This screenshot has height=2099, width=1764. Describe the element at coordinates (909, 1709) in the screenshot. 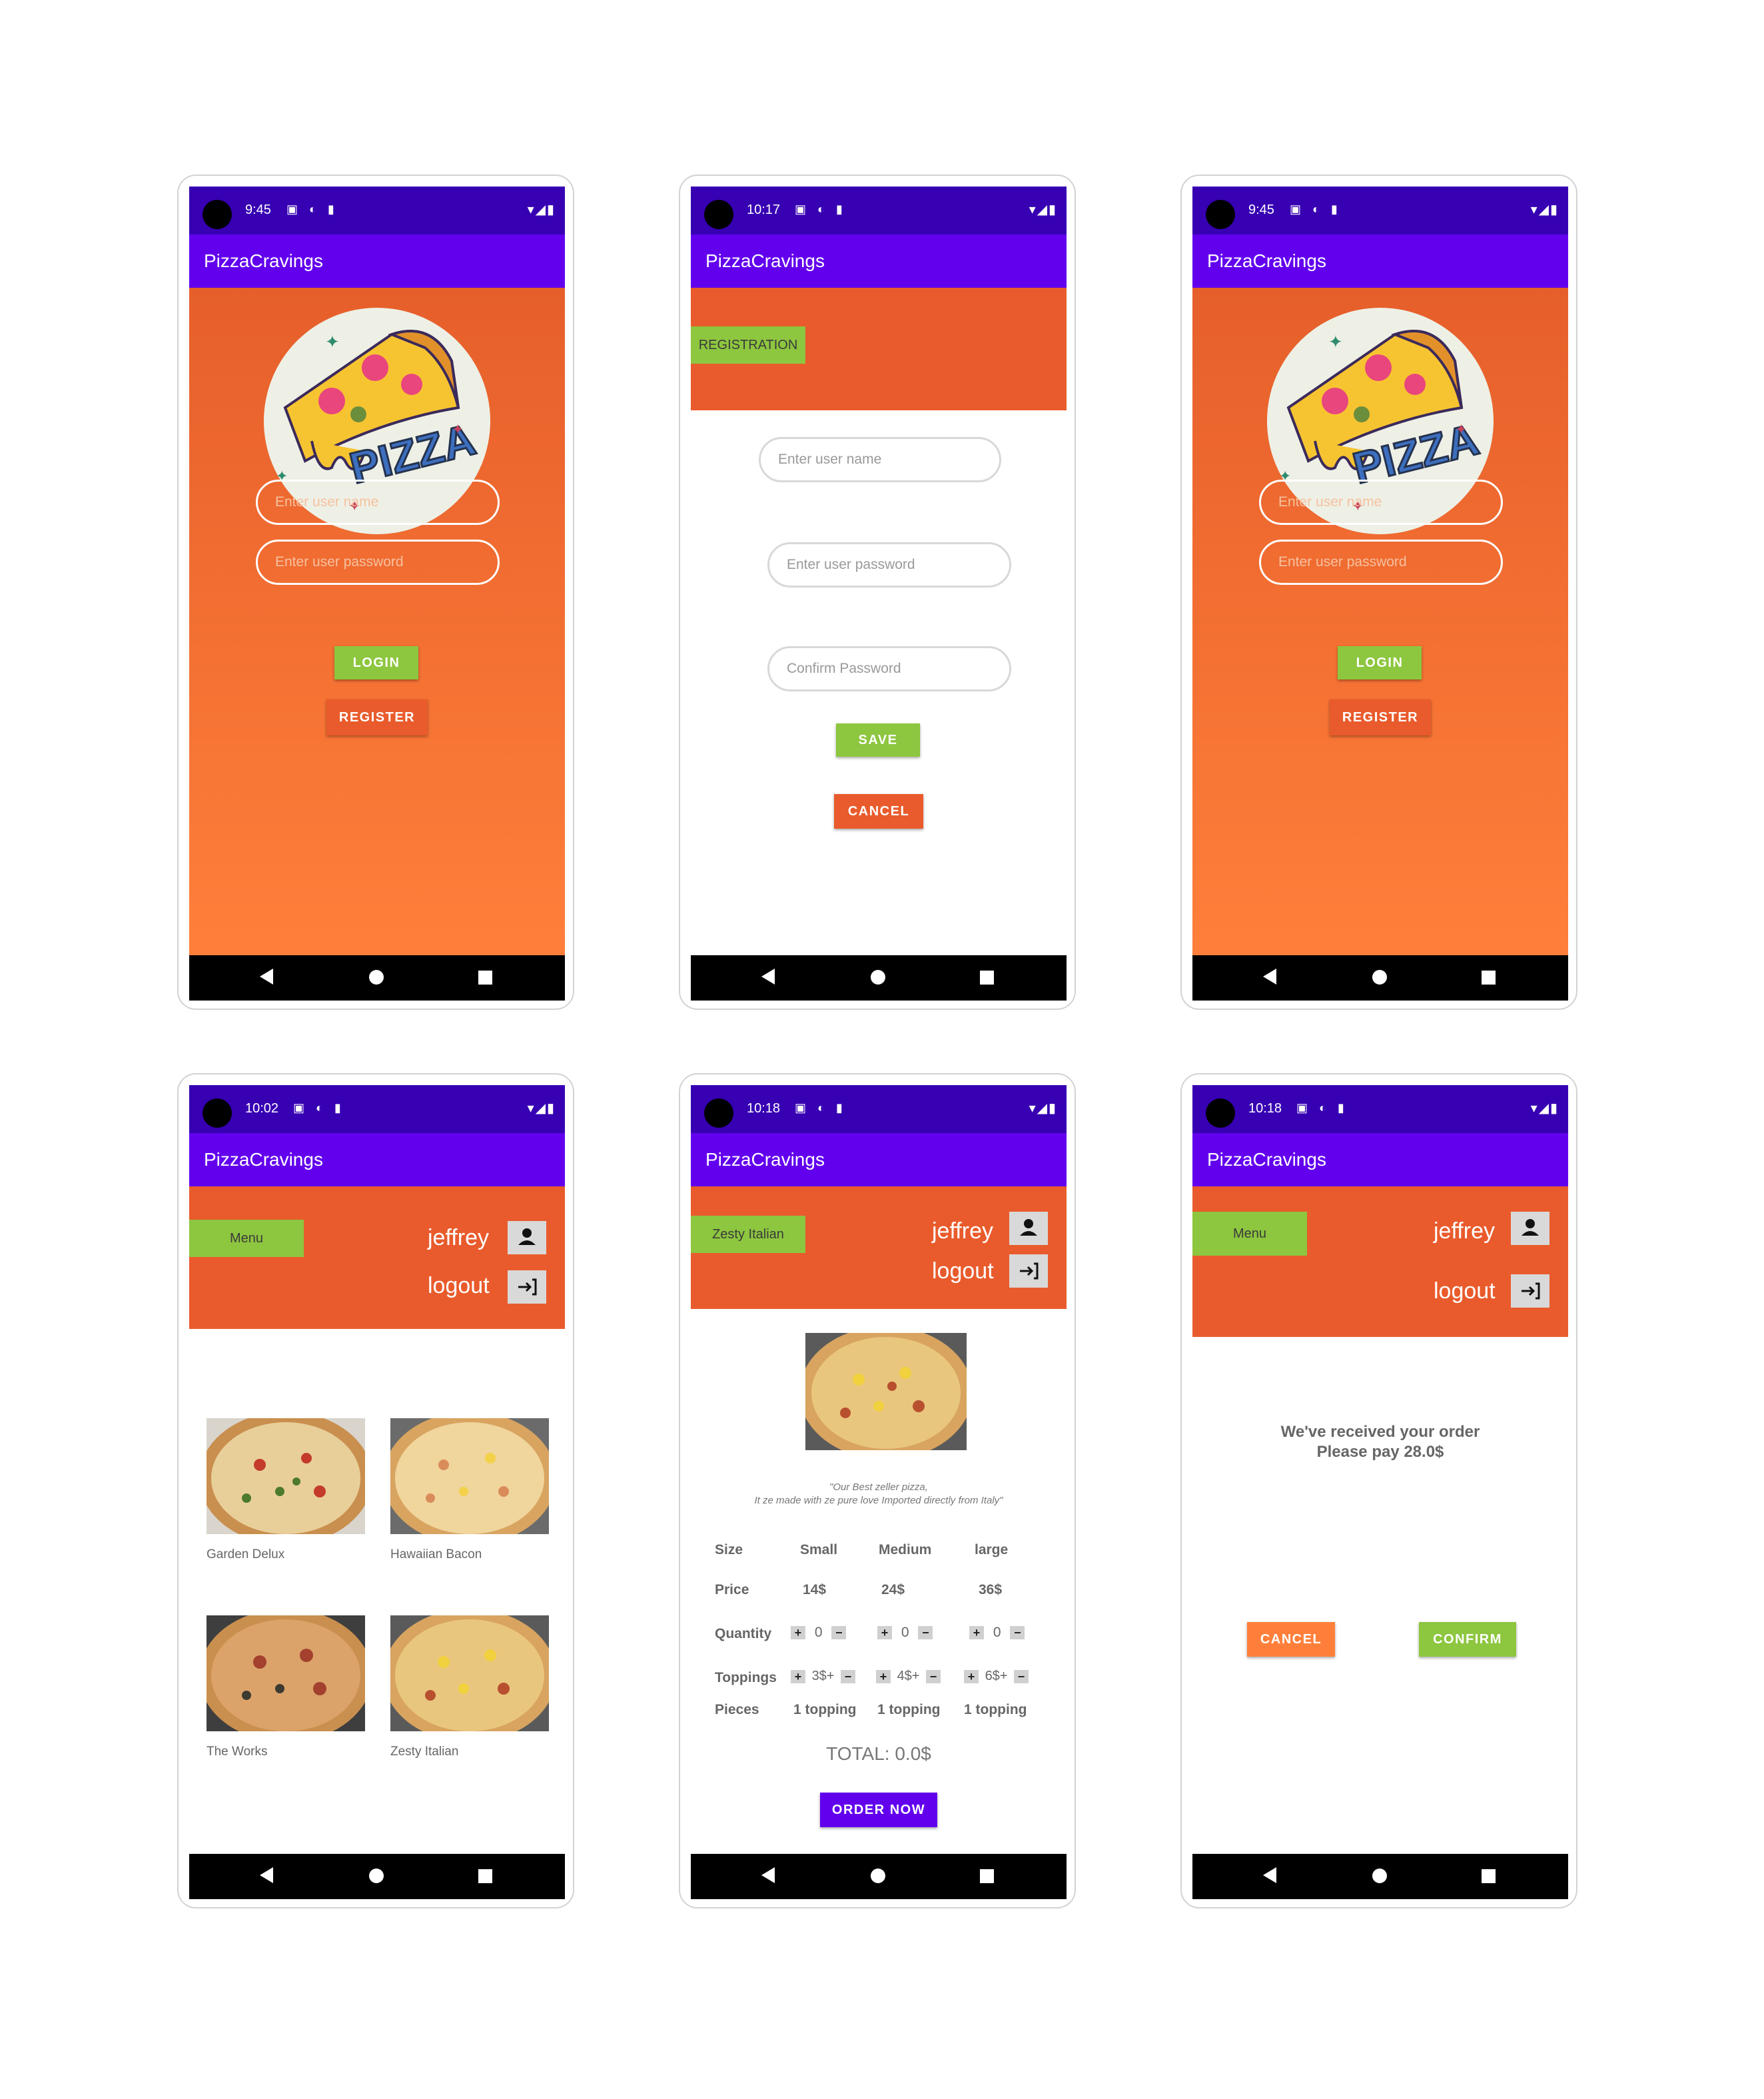

I see `pieces-medium: 1 topping` at that location.